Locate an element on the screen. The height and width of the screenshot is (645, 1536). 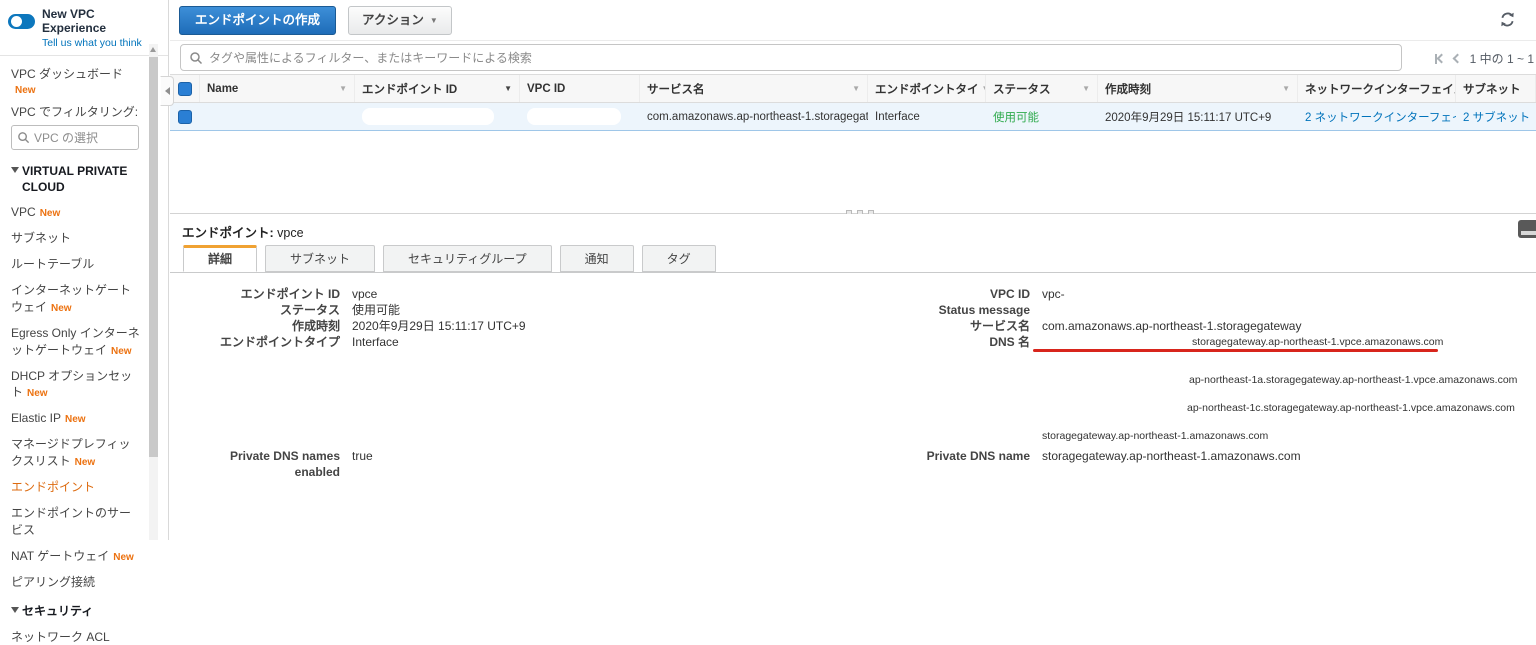
vpc-select-search is located at coordinates (75, 137).